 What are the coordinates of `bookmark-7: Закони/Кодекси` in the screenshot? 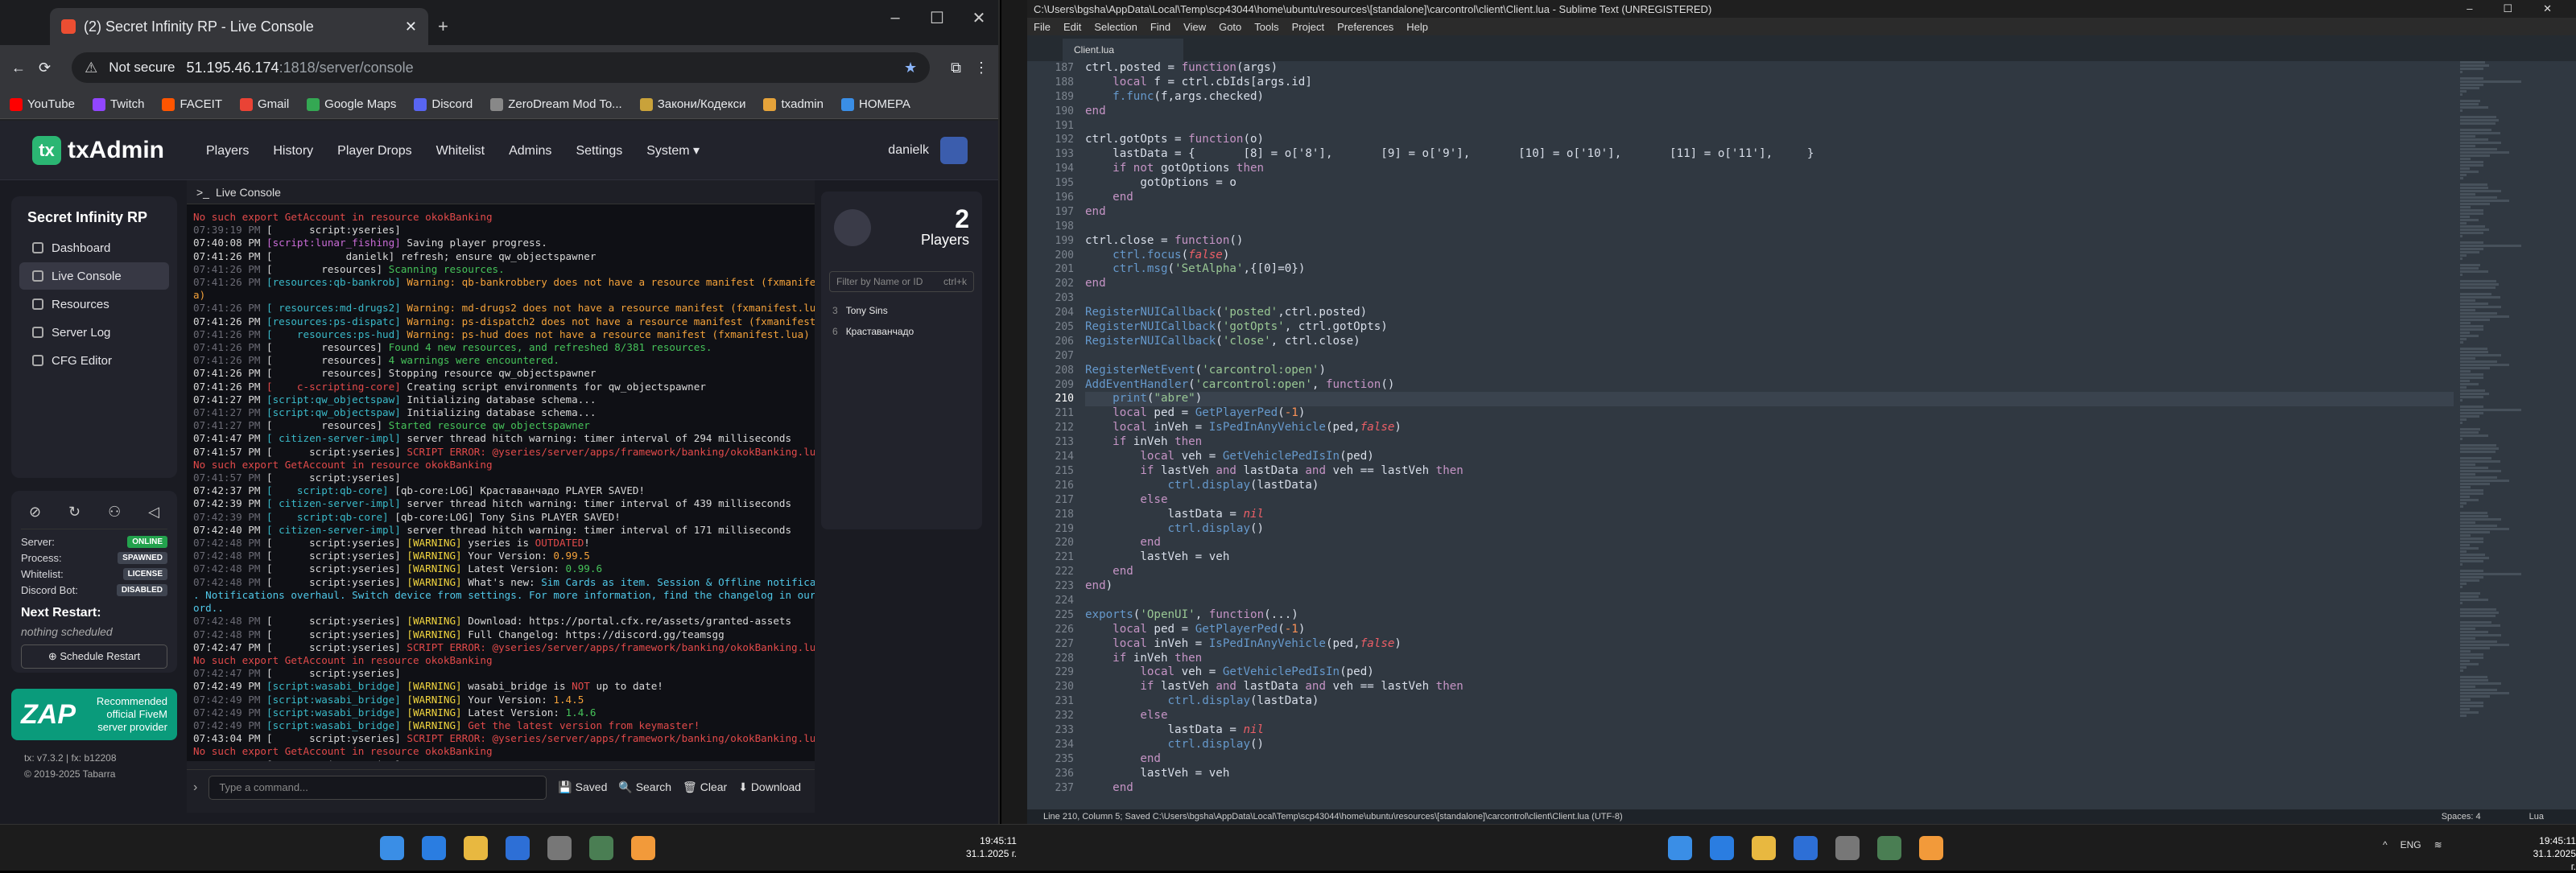 It's located at (692, 104).